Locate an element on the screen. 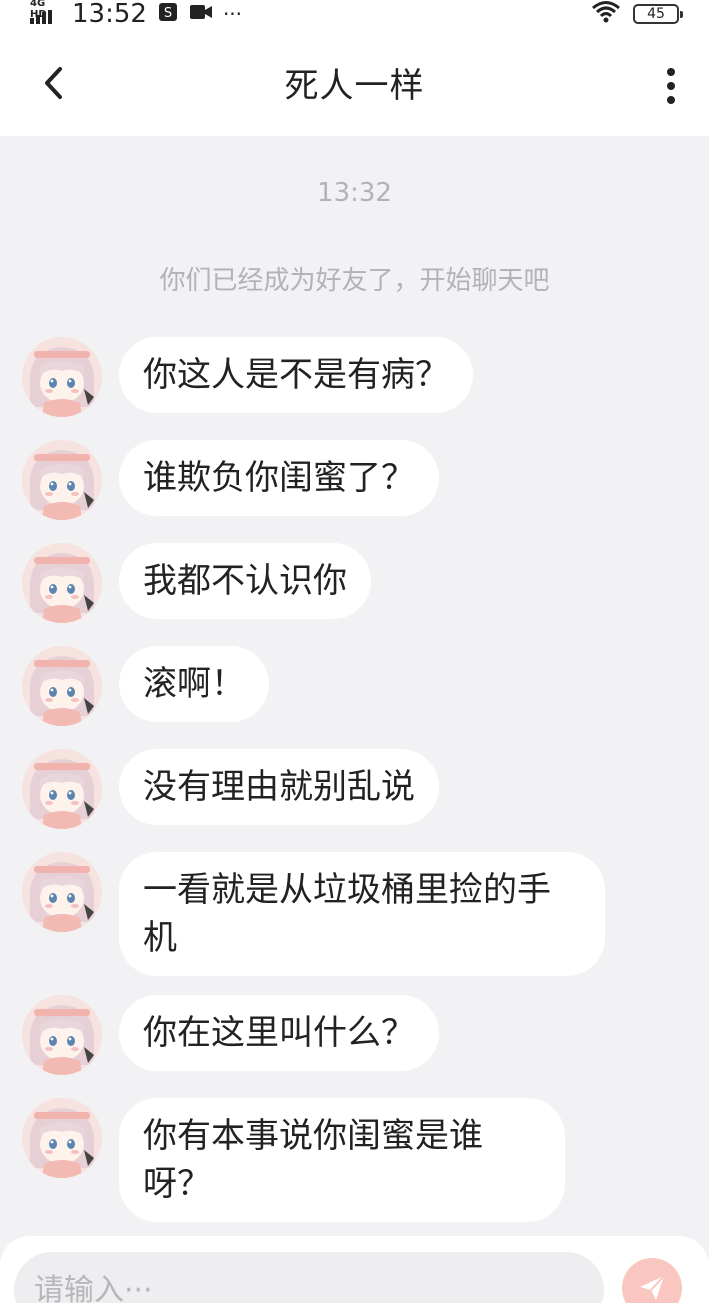  message-bubble: 没有理由就别乱说 is located at coordinates (279, 787).